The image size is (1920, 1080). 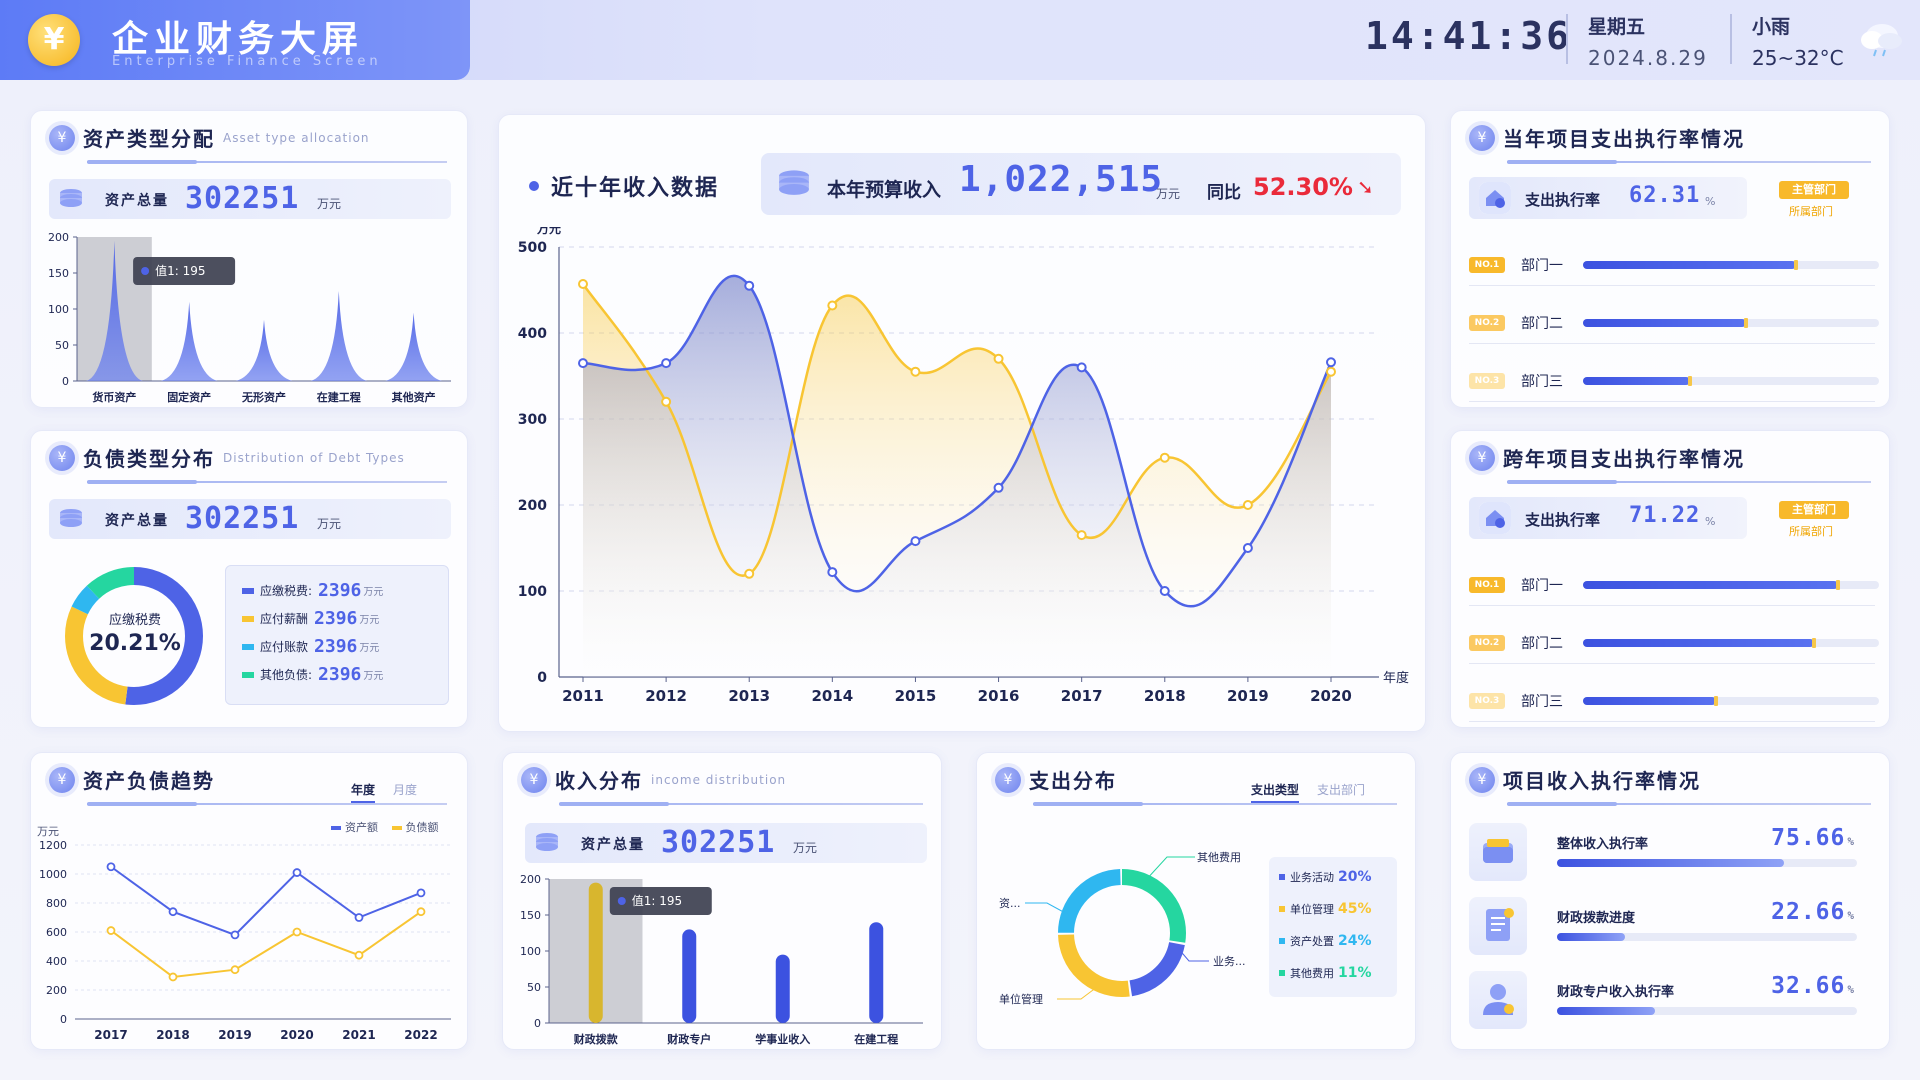 I want to click on dept-name: 部门一, so click(x=1542, y=586).